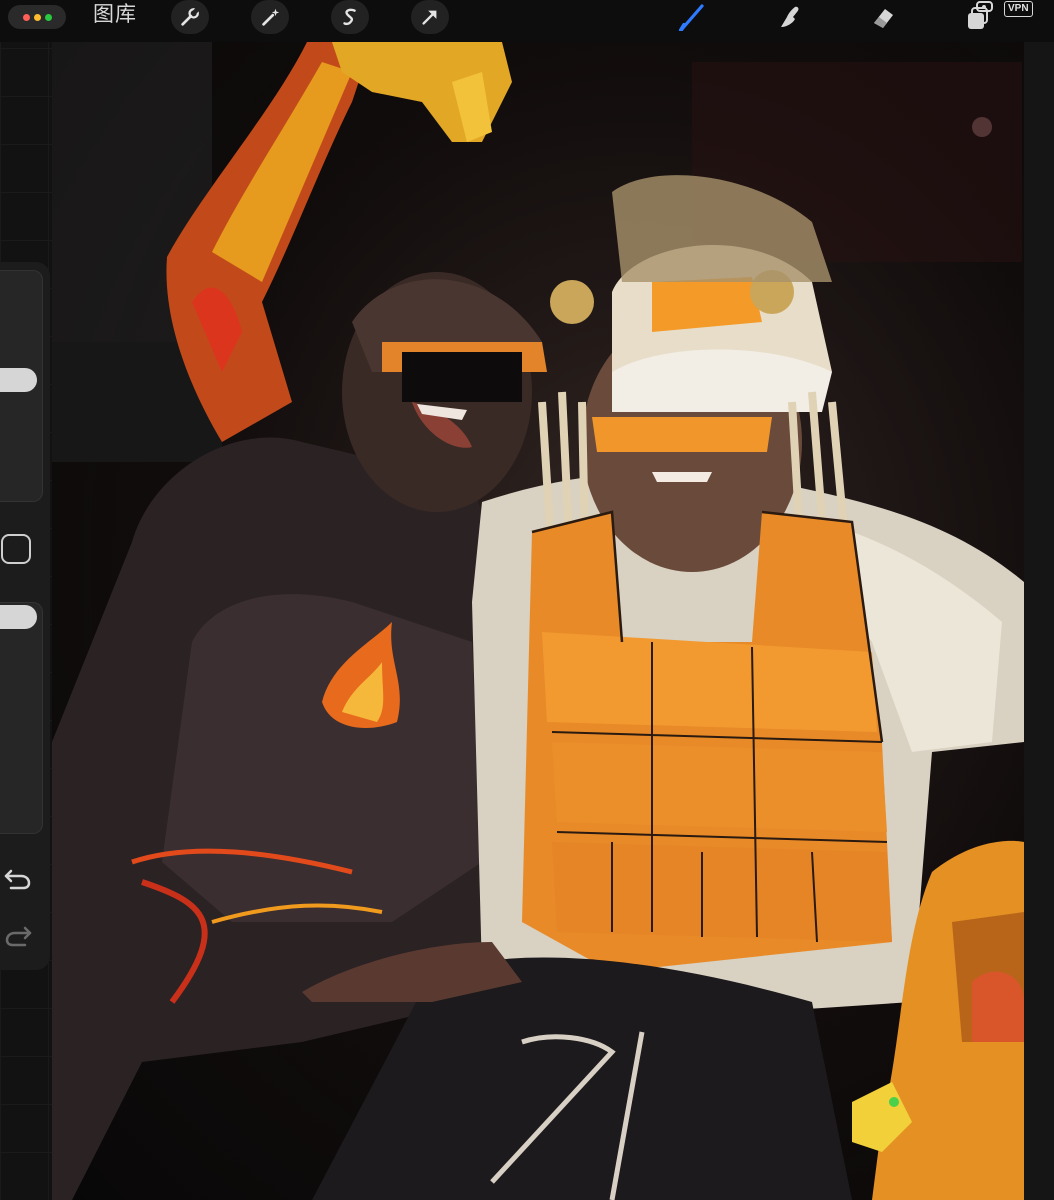 The width and height of the screenshot is (1054, 1200). Describe the element at coordinates (1018, 9) in the screenshot. I see `vpn-badge: VPN` at that location.